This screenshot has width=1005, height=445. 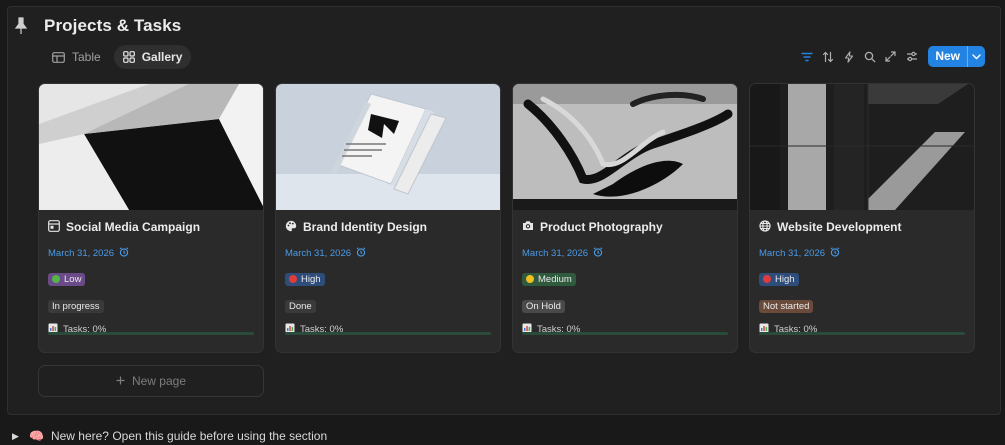 What do you see at coordinates (54, 227) in the screenshot?
I see `media-icon` at bounding box center [54, 227].